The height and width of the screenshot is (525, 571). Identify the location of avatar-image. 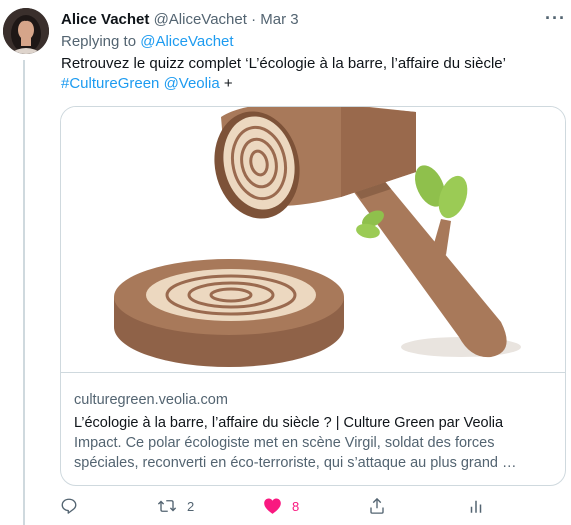
(26, 31).